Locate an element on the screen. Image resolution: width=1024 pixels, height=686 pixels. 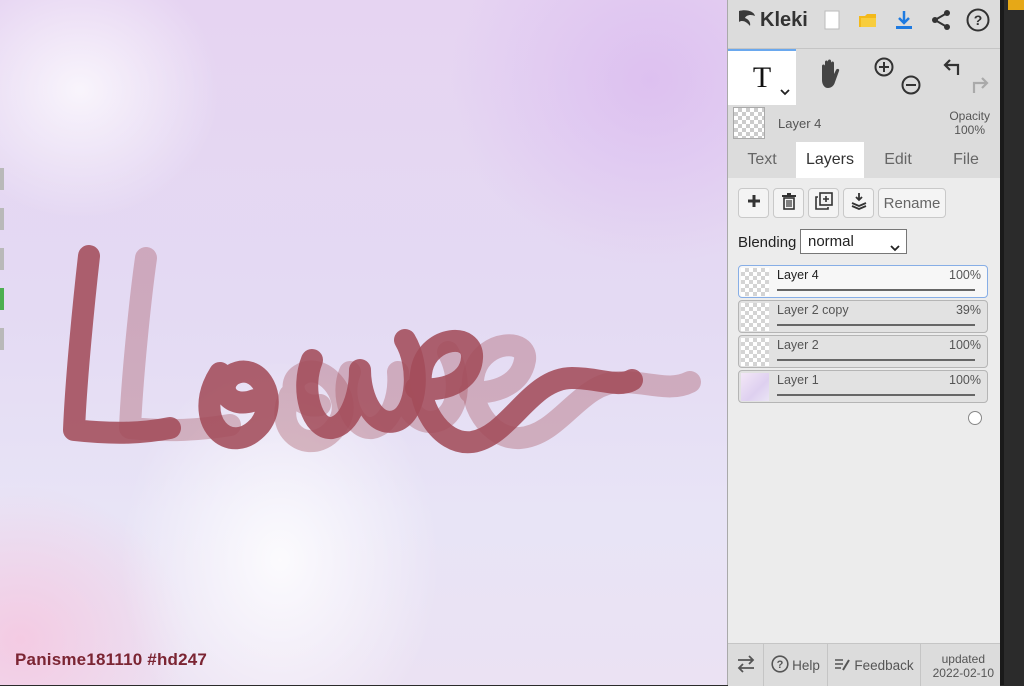
duplicate-layer-icon is located at coordinates (823, 203).